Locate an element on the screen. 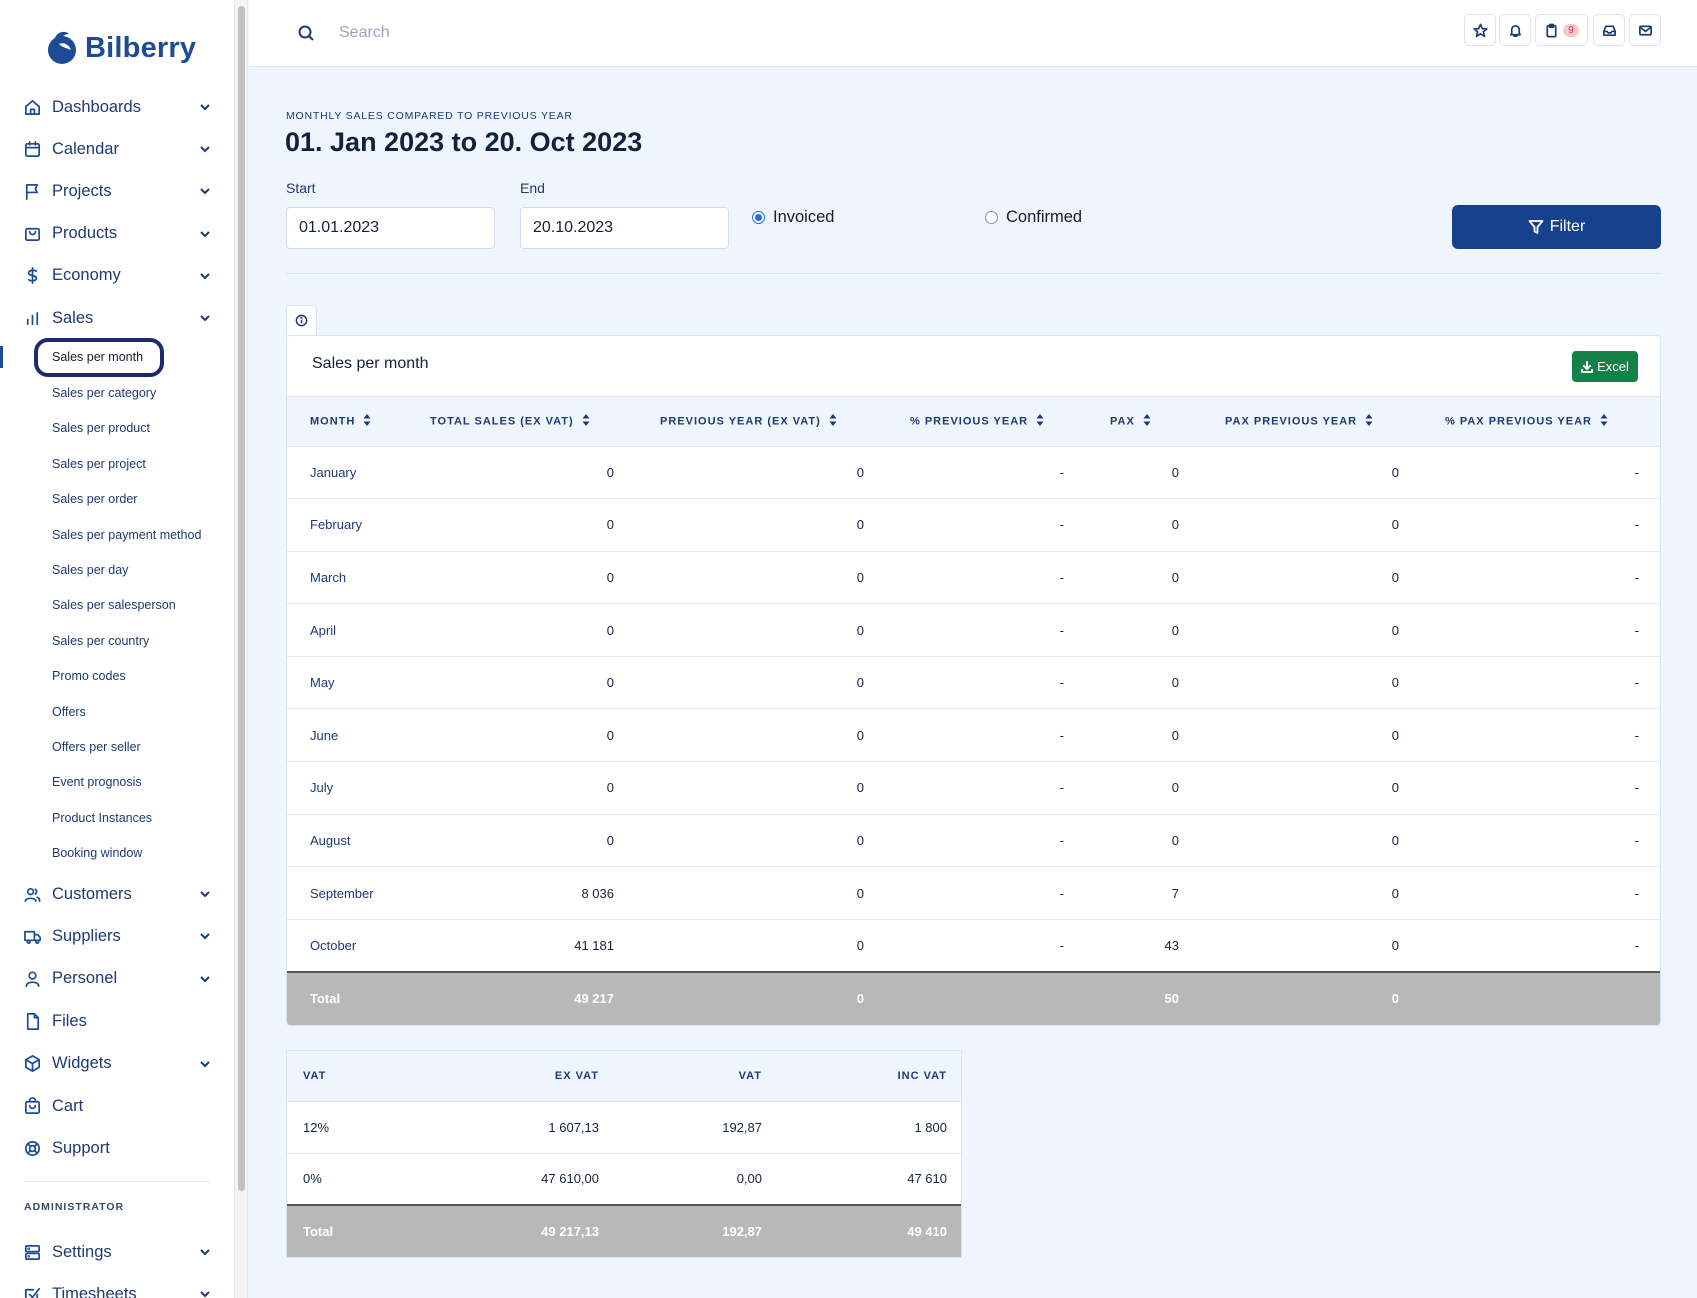 The height and width of the screenshot is (1298, 1697). radio-invoiced-dot is located at coordinates (758, 217).